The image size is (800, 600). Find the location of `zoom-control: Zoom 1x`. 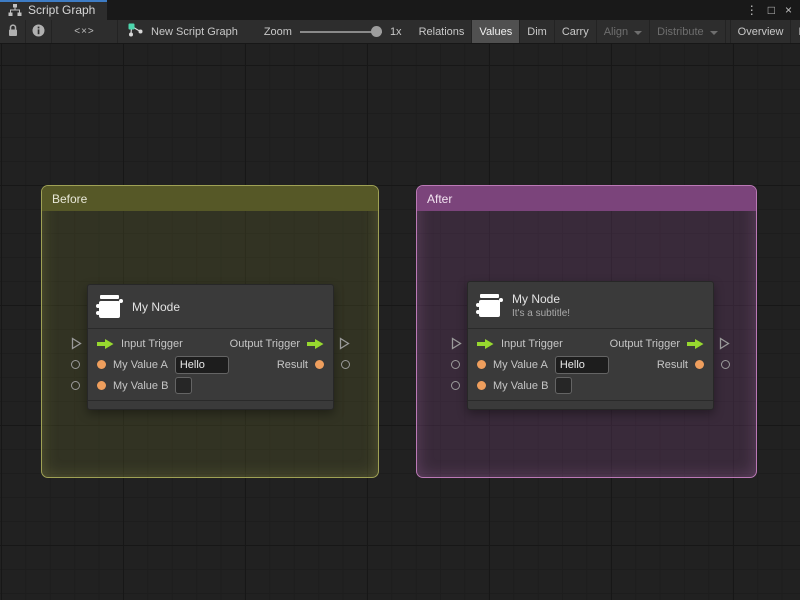

zoom-control: Zoom 1x is located at coordinates (330, 31).